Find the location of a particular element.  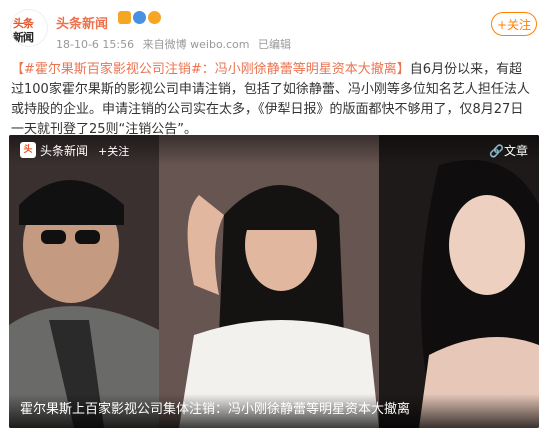

post-meta: 18-10-6 15:56 来自微博 weibo.com 已编辑 is located at coordinates (176, 44).